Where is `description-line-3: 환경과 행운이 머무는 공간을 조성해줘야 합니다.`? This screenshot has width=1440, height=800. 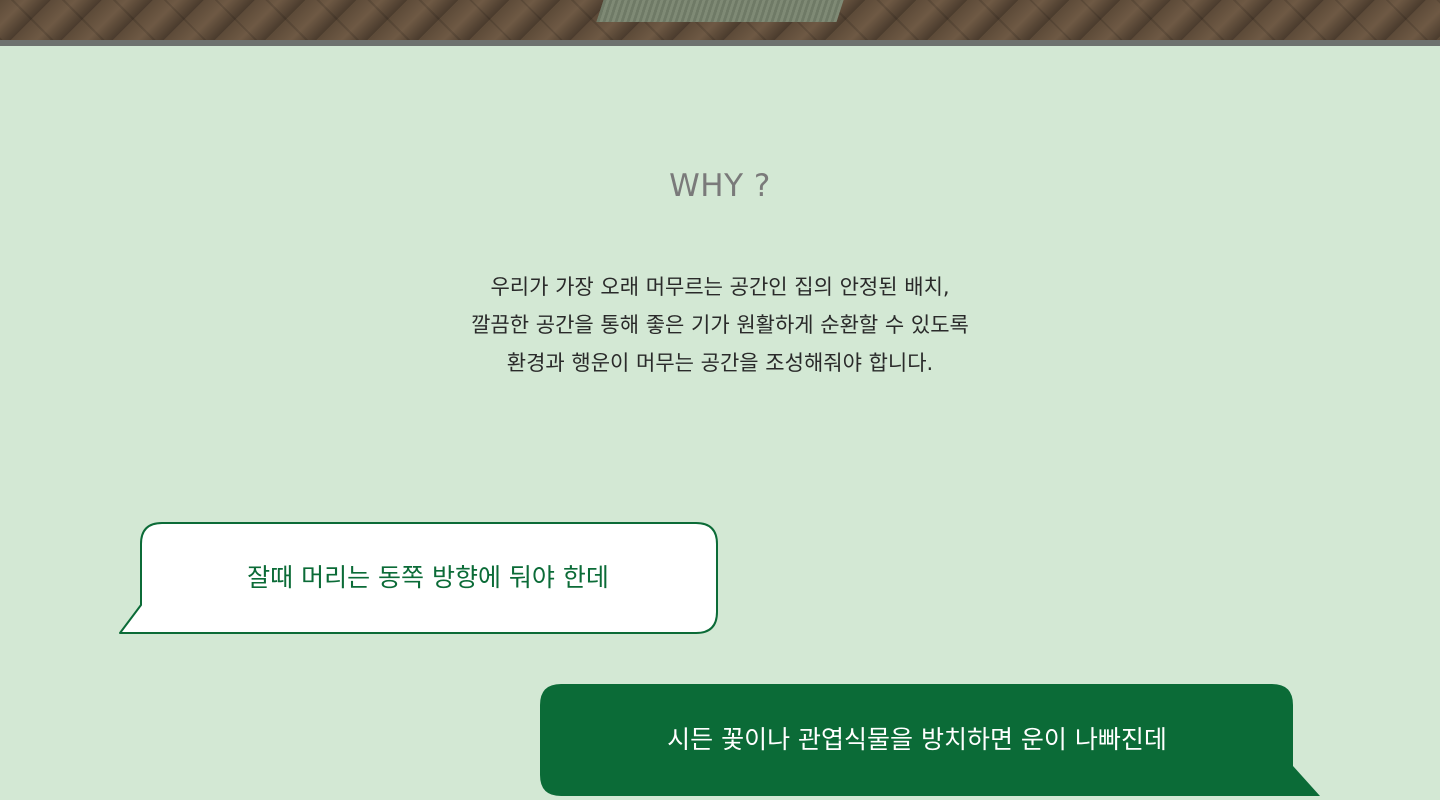
description-line-3: 환경과 행운이 머무는 공간을 조성해줘야 합니다. is located at coordinates (720, 363).